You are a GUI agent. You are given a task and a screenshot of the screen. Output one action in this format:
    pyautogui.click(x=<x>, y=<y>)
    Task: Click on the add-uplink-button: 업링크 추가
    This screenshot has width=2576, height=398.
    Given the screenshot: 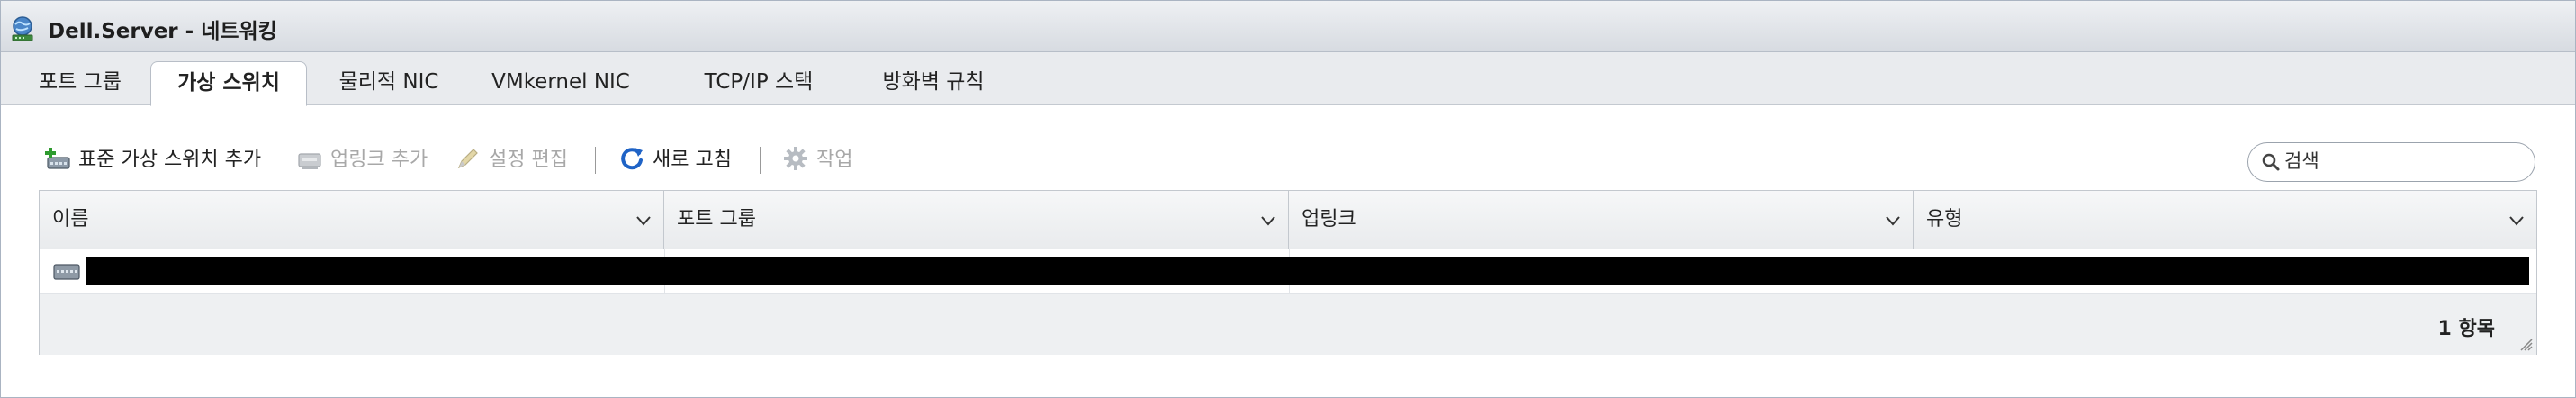 What is the action you would take?
    pyautogui.click(x=362, y=160)
    